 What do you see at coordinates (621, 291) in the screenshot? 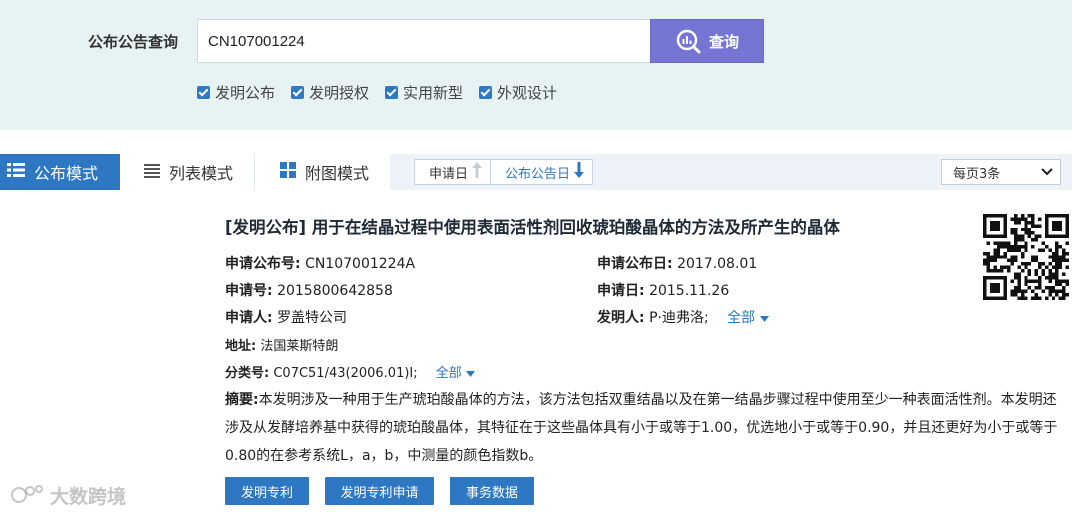
I see `field-label: 申请日:` at bounding box center [621, 291].